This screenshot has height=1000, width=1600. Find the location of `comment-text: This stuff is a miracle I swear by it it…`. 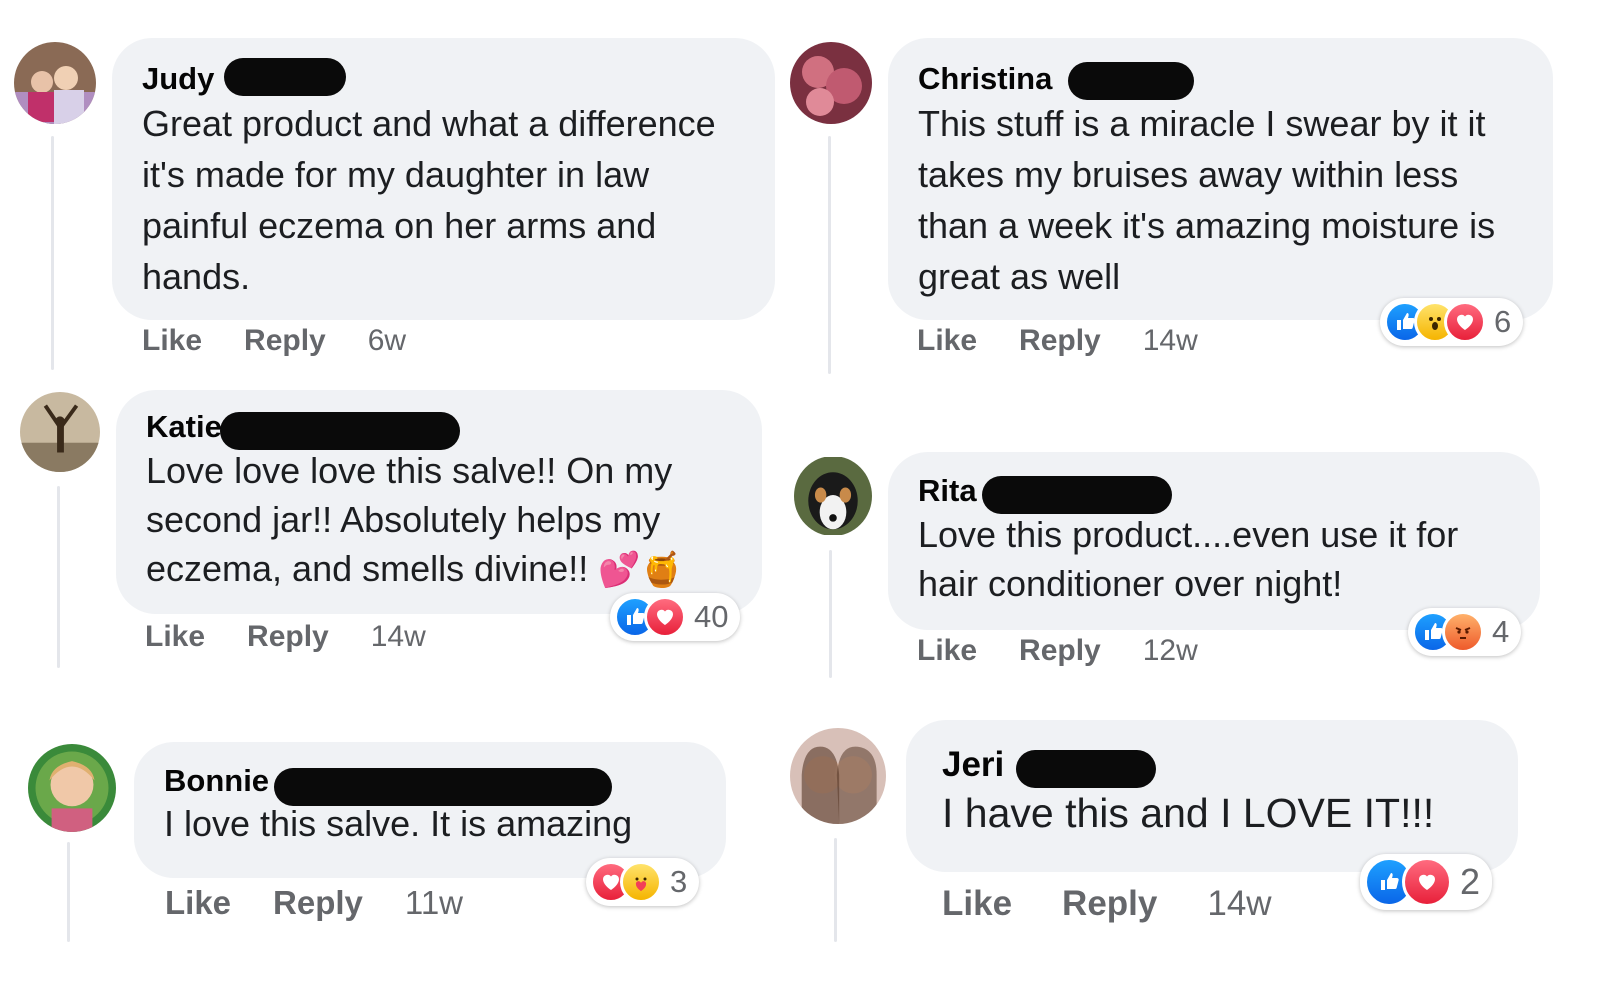

comment-text: This stuff is a miracle I swear by it it… is located at coordinates (1207, 200).